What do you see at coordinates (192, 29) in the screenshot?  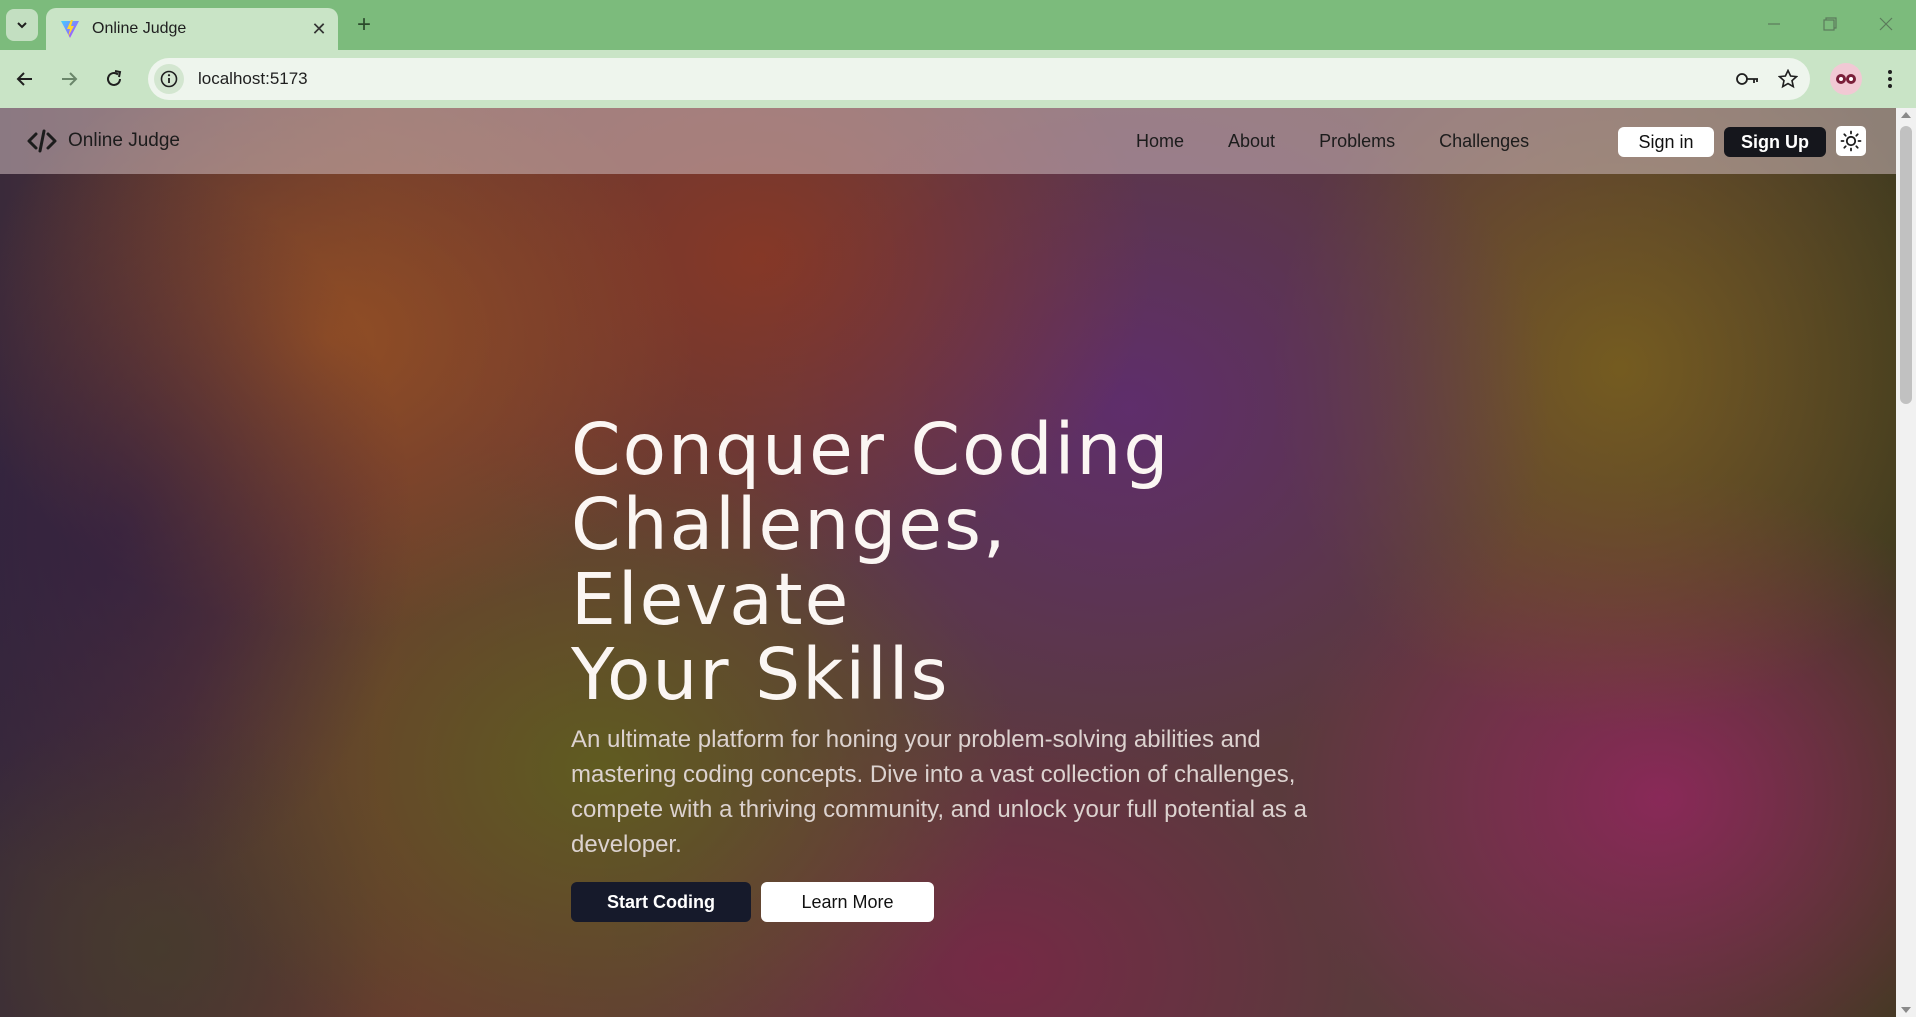 I see `browser-tab: Online Judge ✕` at bounding box center [192, 29].